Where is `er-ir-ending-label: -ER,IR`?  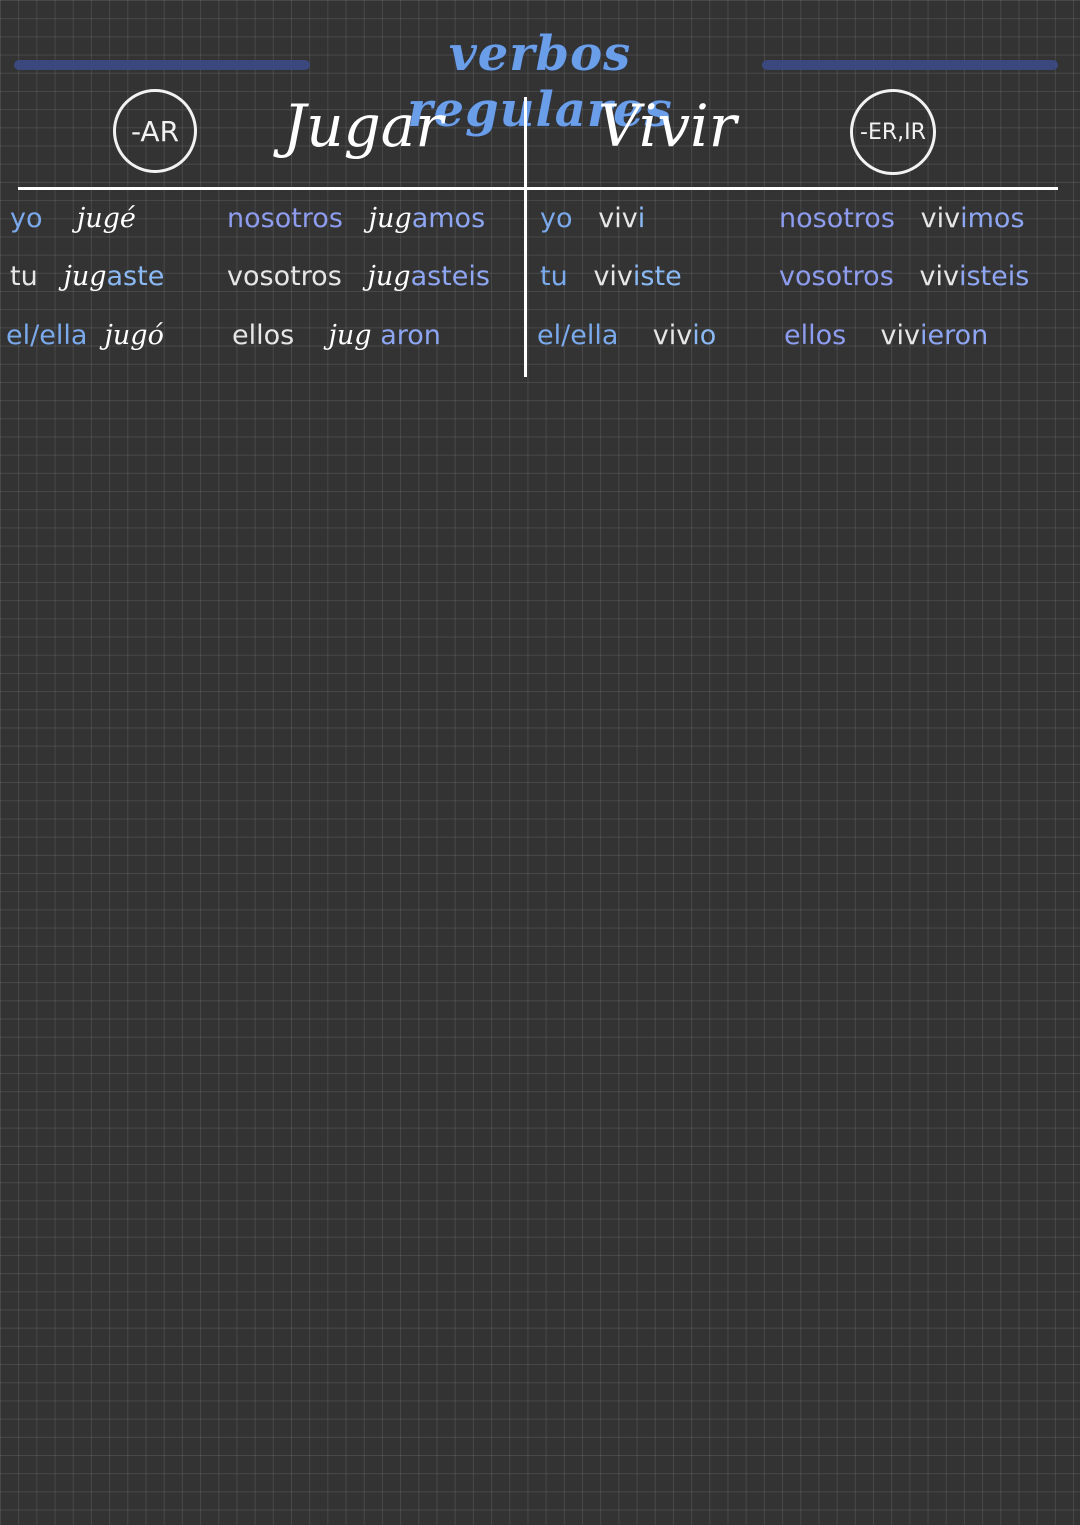 er-ir-ending-label: -ER,IR is located at coordinates (893, 132).